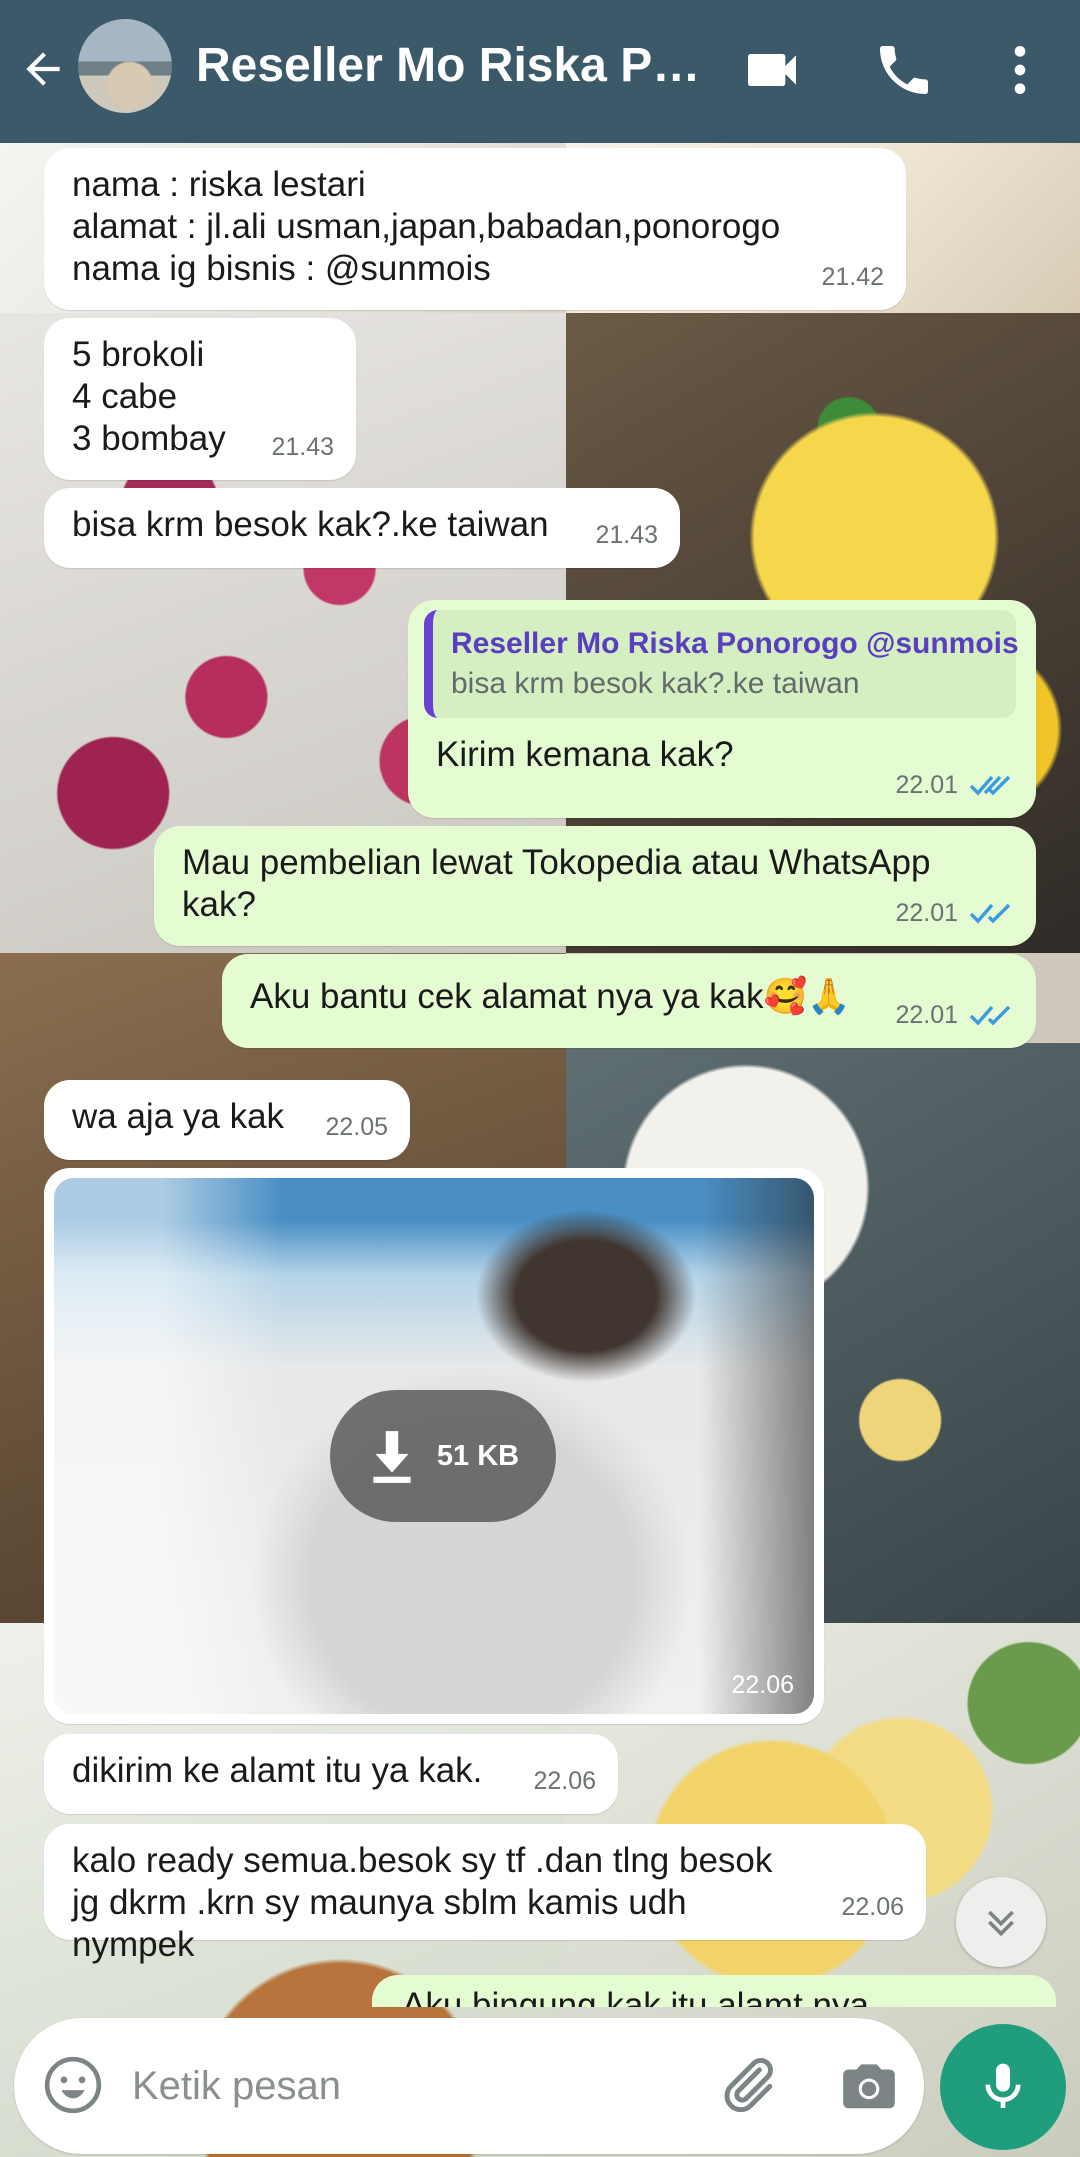 This screenshot has height=2157, width=1080. I want to click on chat-title: Reseller Mo Riska Ponorogo @sunmois, so click(456, 65).